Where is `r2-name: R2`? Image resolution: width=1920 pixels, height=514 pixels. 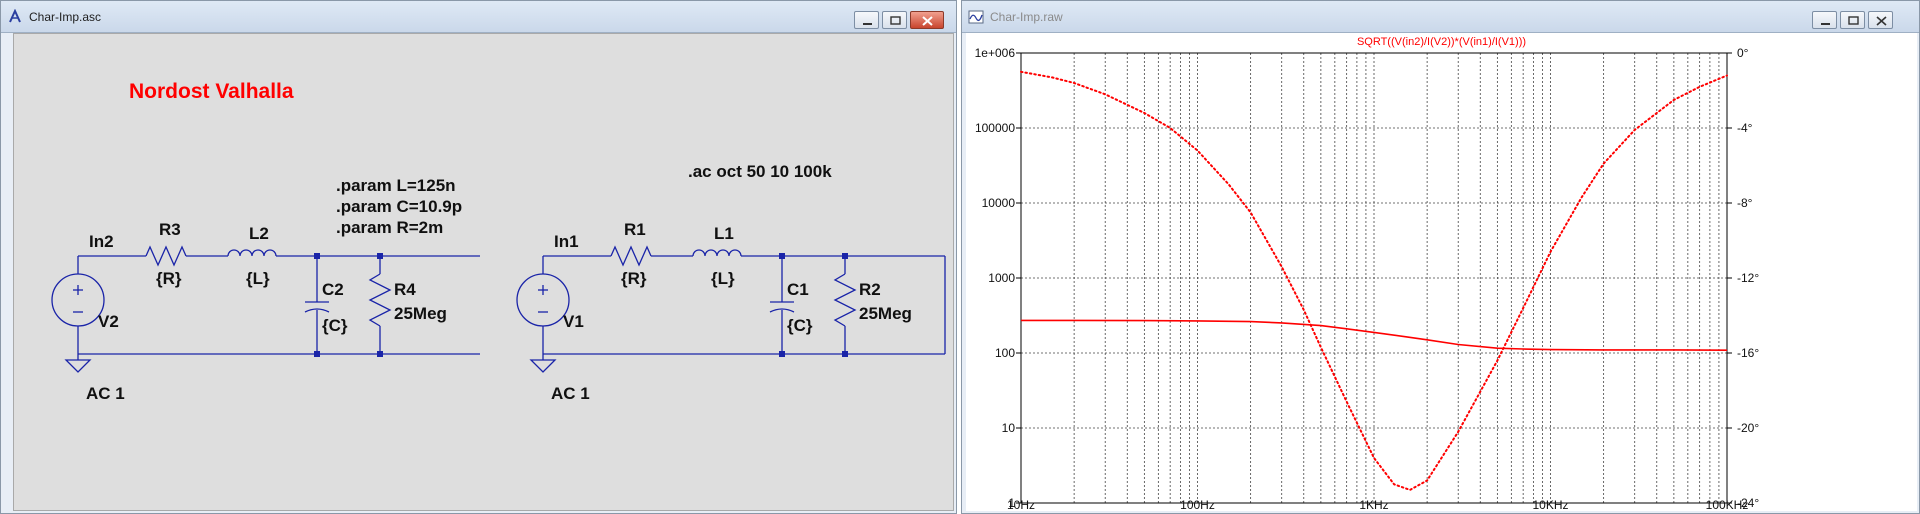
r2-name: R2 is located at coordinates (870, 289).